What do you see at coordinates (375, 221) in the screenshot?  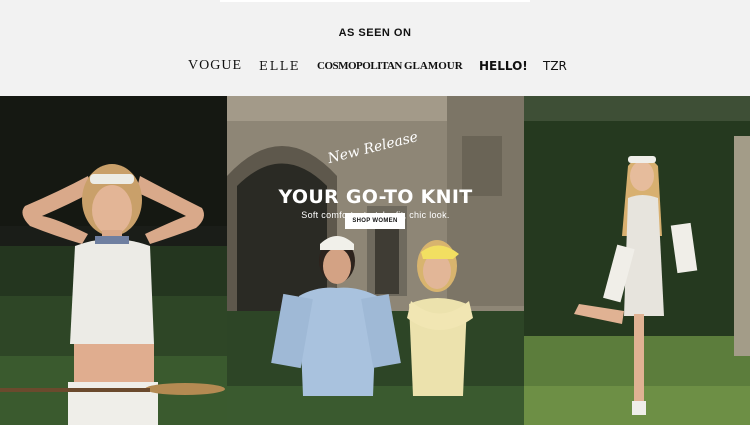 I see `shop-women-button: SHOP WOMEN` at bounding box center [375, 221].